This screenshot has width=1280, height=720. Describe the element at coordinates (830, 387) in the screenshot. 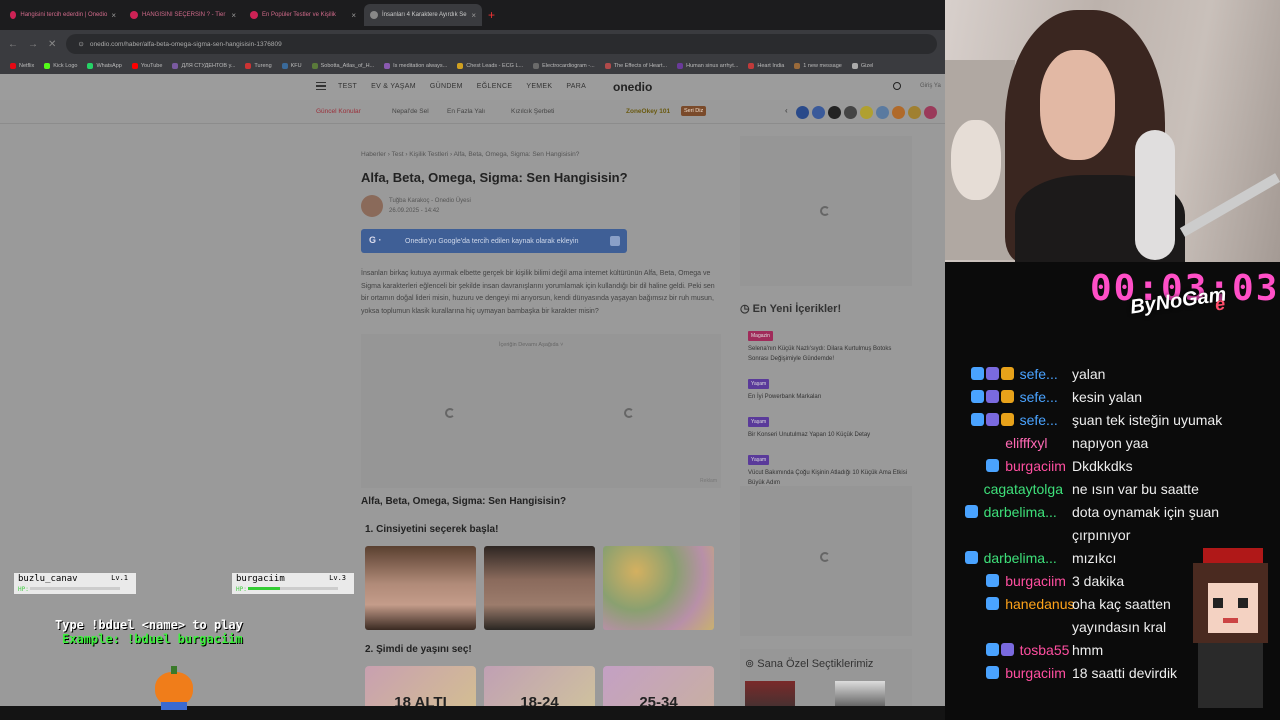

I see `list-item: Yaşam En İyi Powerbank Markaları` at that location.